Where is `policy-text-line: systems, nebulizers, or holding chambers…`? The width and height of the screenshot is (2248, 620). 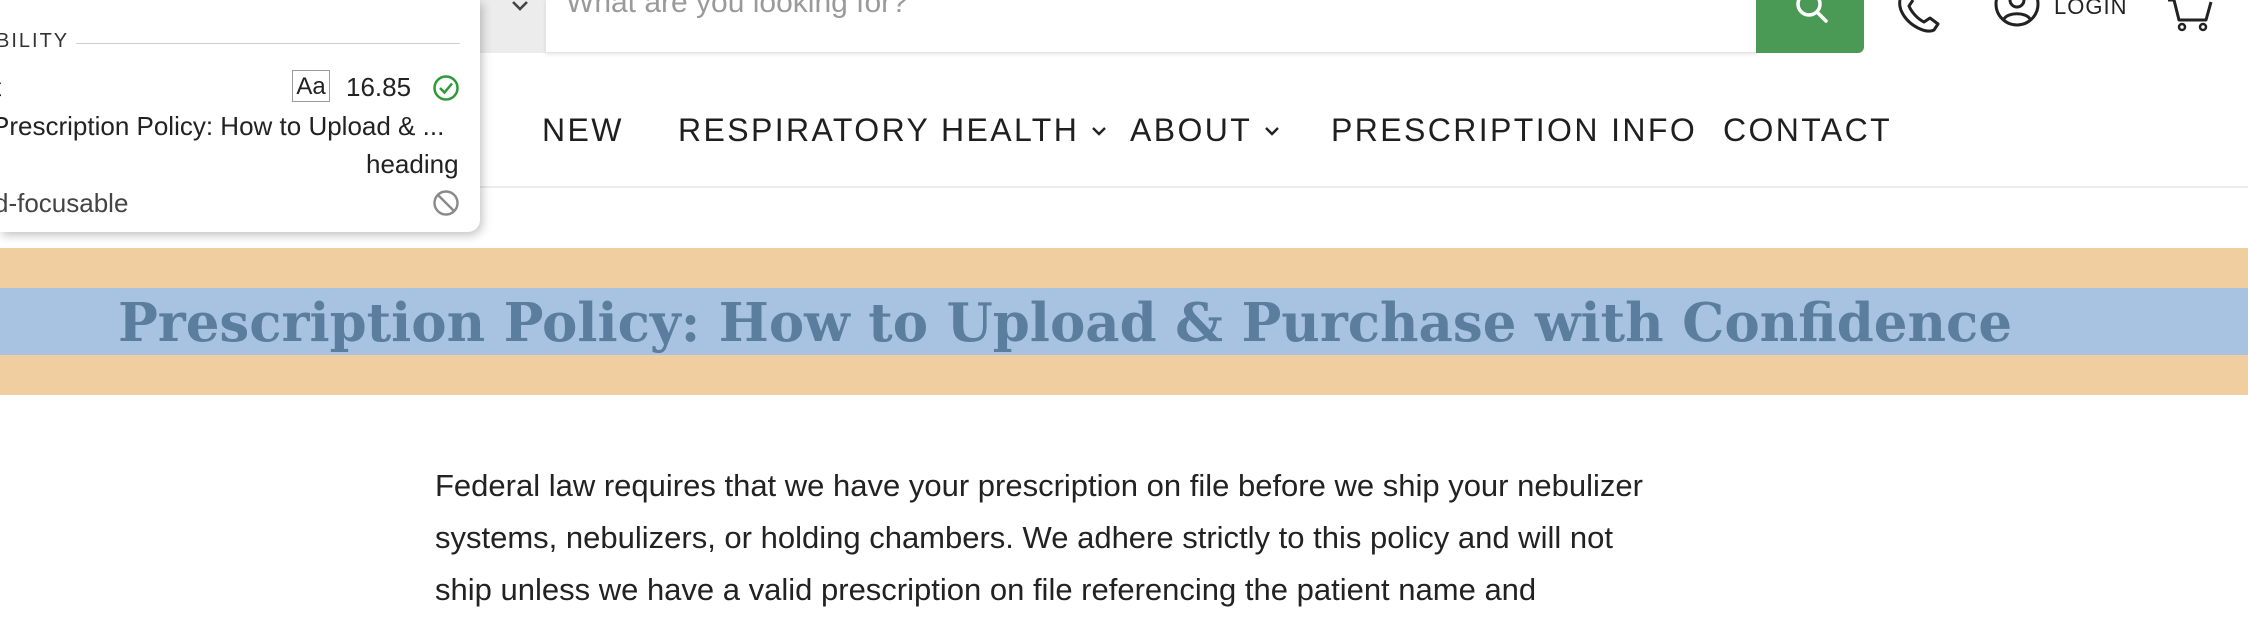
policy-text-line: systems, nebulizers, or holding chambers… is located at coordinates (1024, 537).